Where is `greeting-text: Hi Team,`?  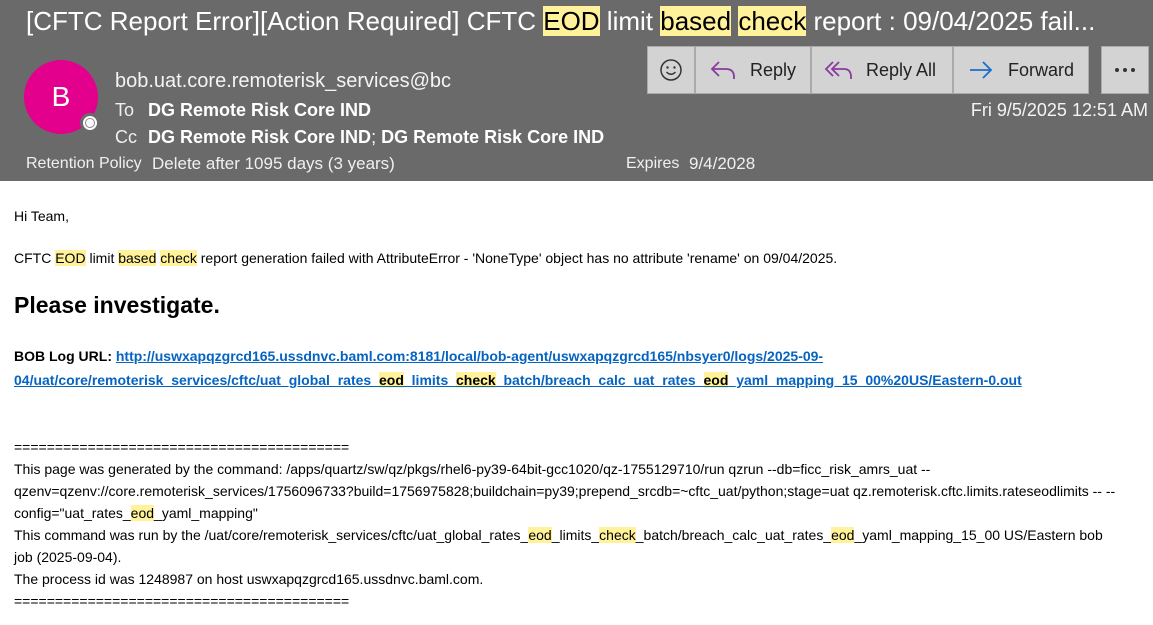 greeting-text: Hi Team, is located at coordinates (41, 216).